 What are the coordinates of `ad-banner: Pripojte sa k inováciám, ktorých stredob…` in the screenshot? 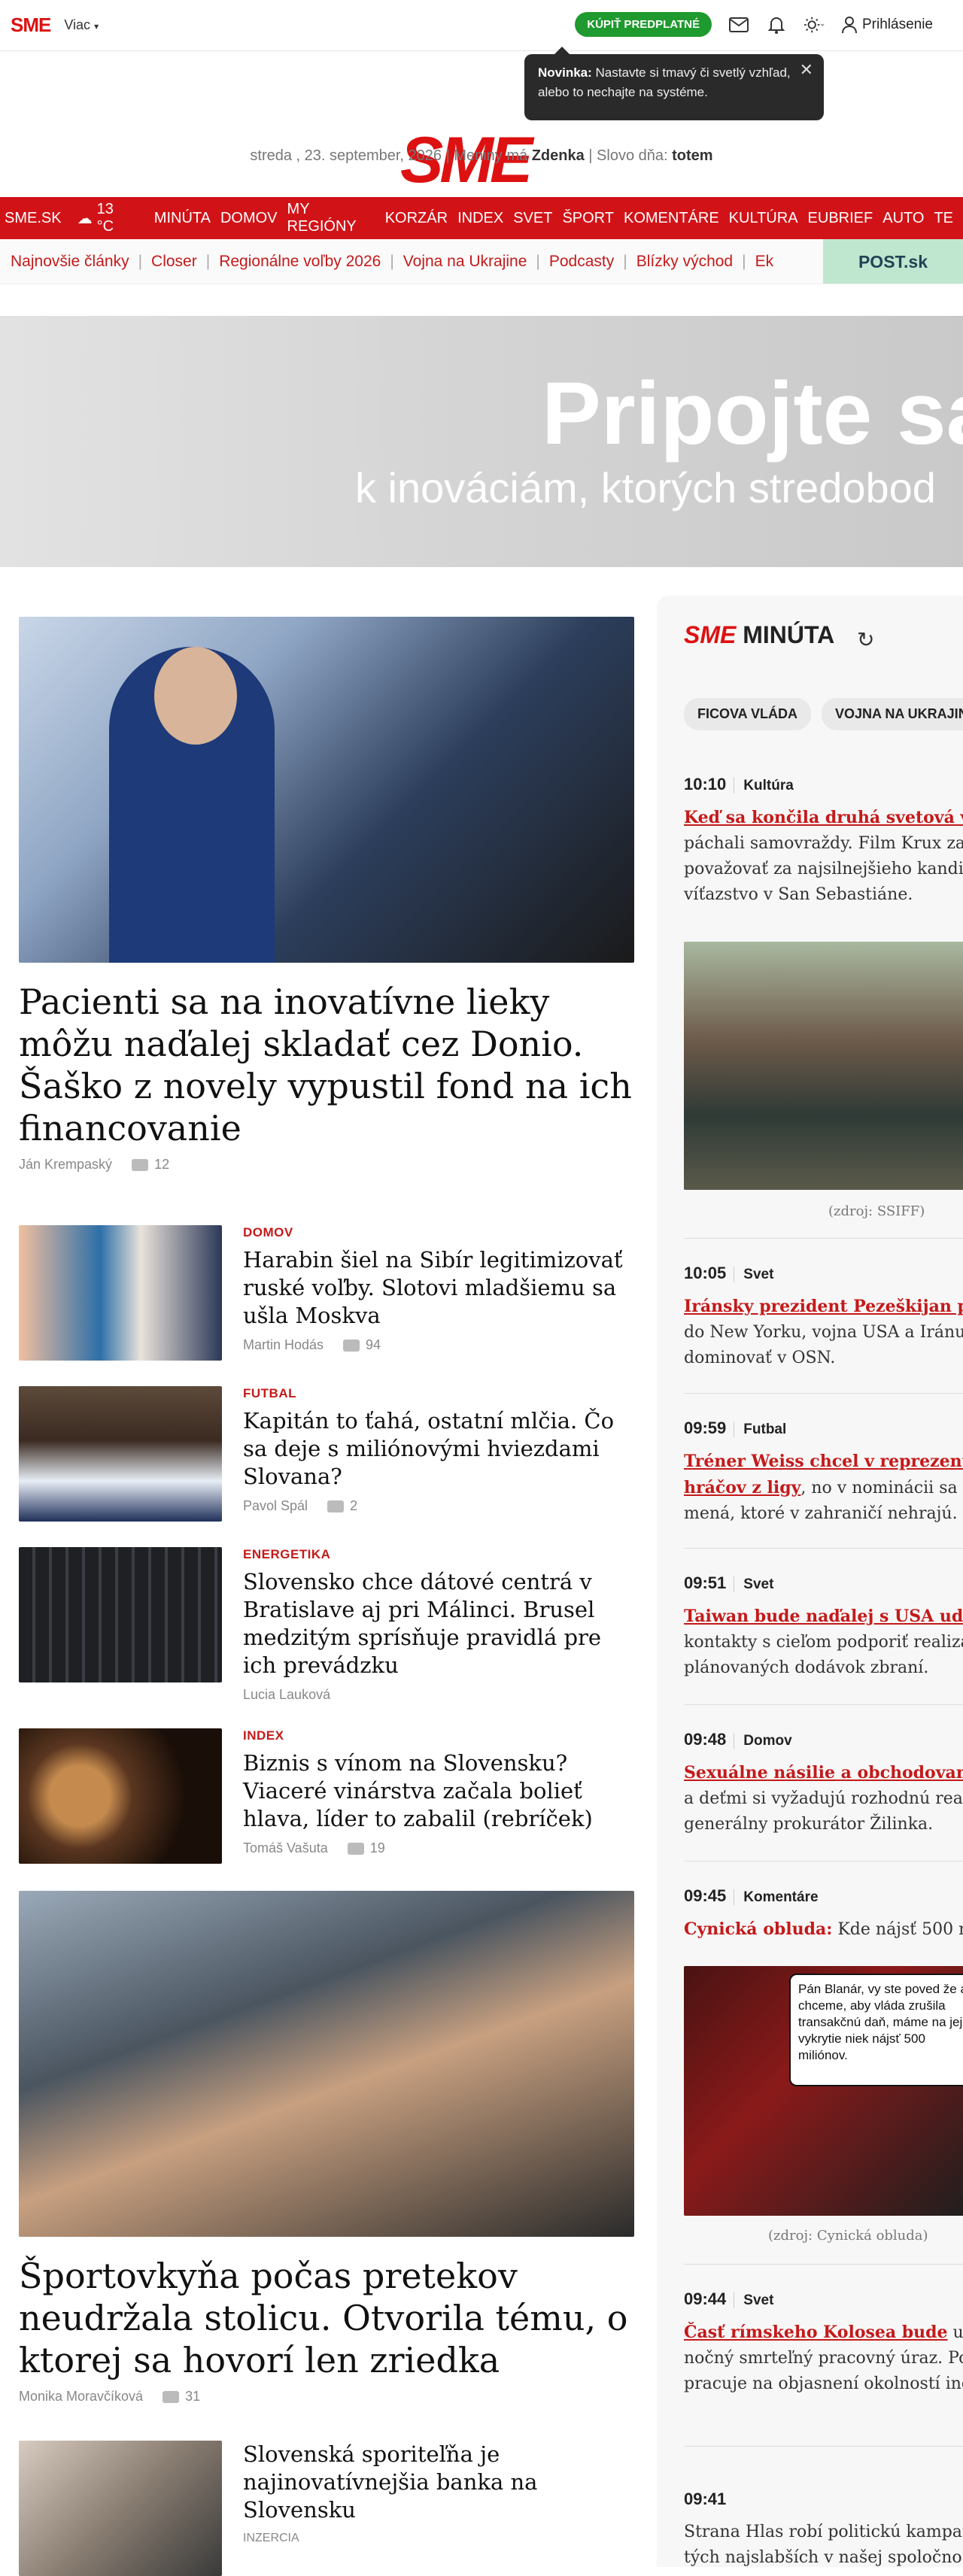 It's located at (481, 441).